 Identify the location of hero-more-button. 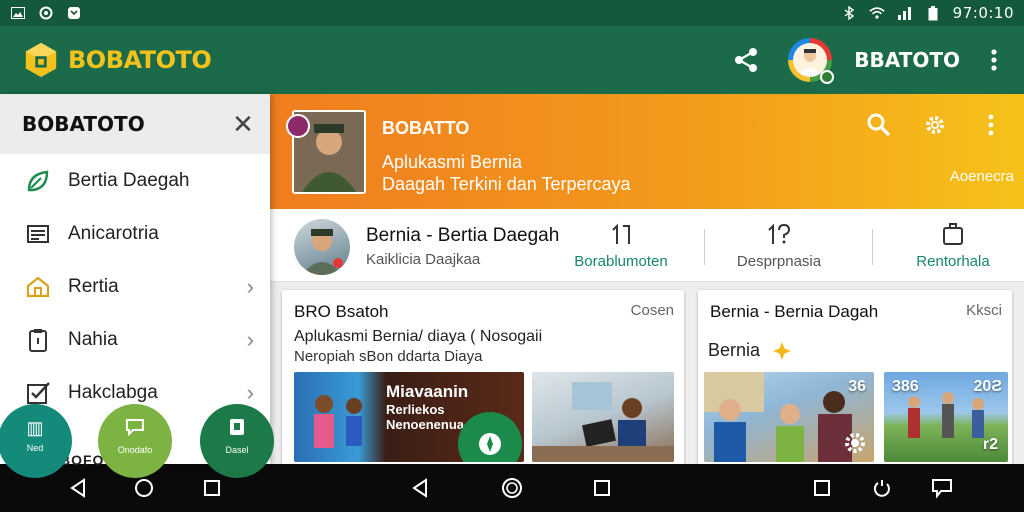
(991, 125).